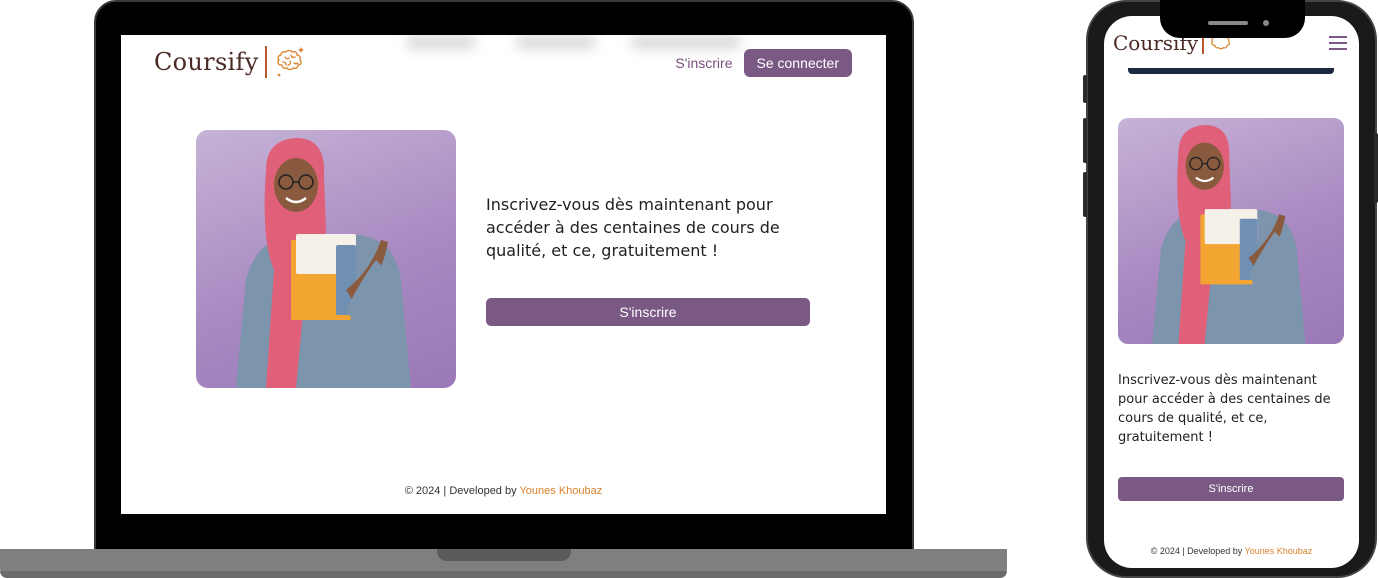  What do you see at coordinates (290, 62) in the screenshot?
I see `brain-icon` at bounding box center [290, 62].